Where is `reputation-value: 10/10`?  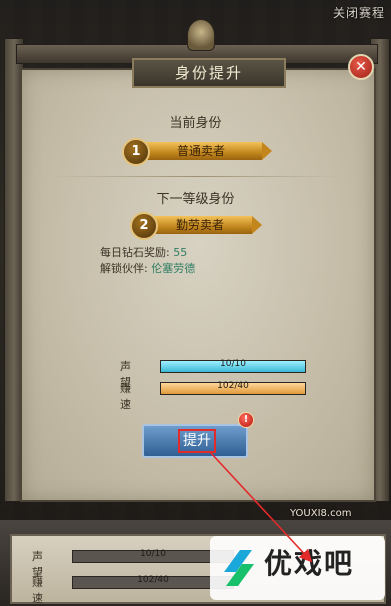
reputation-value: 10/10 is located at coordinates (233, 364).